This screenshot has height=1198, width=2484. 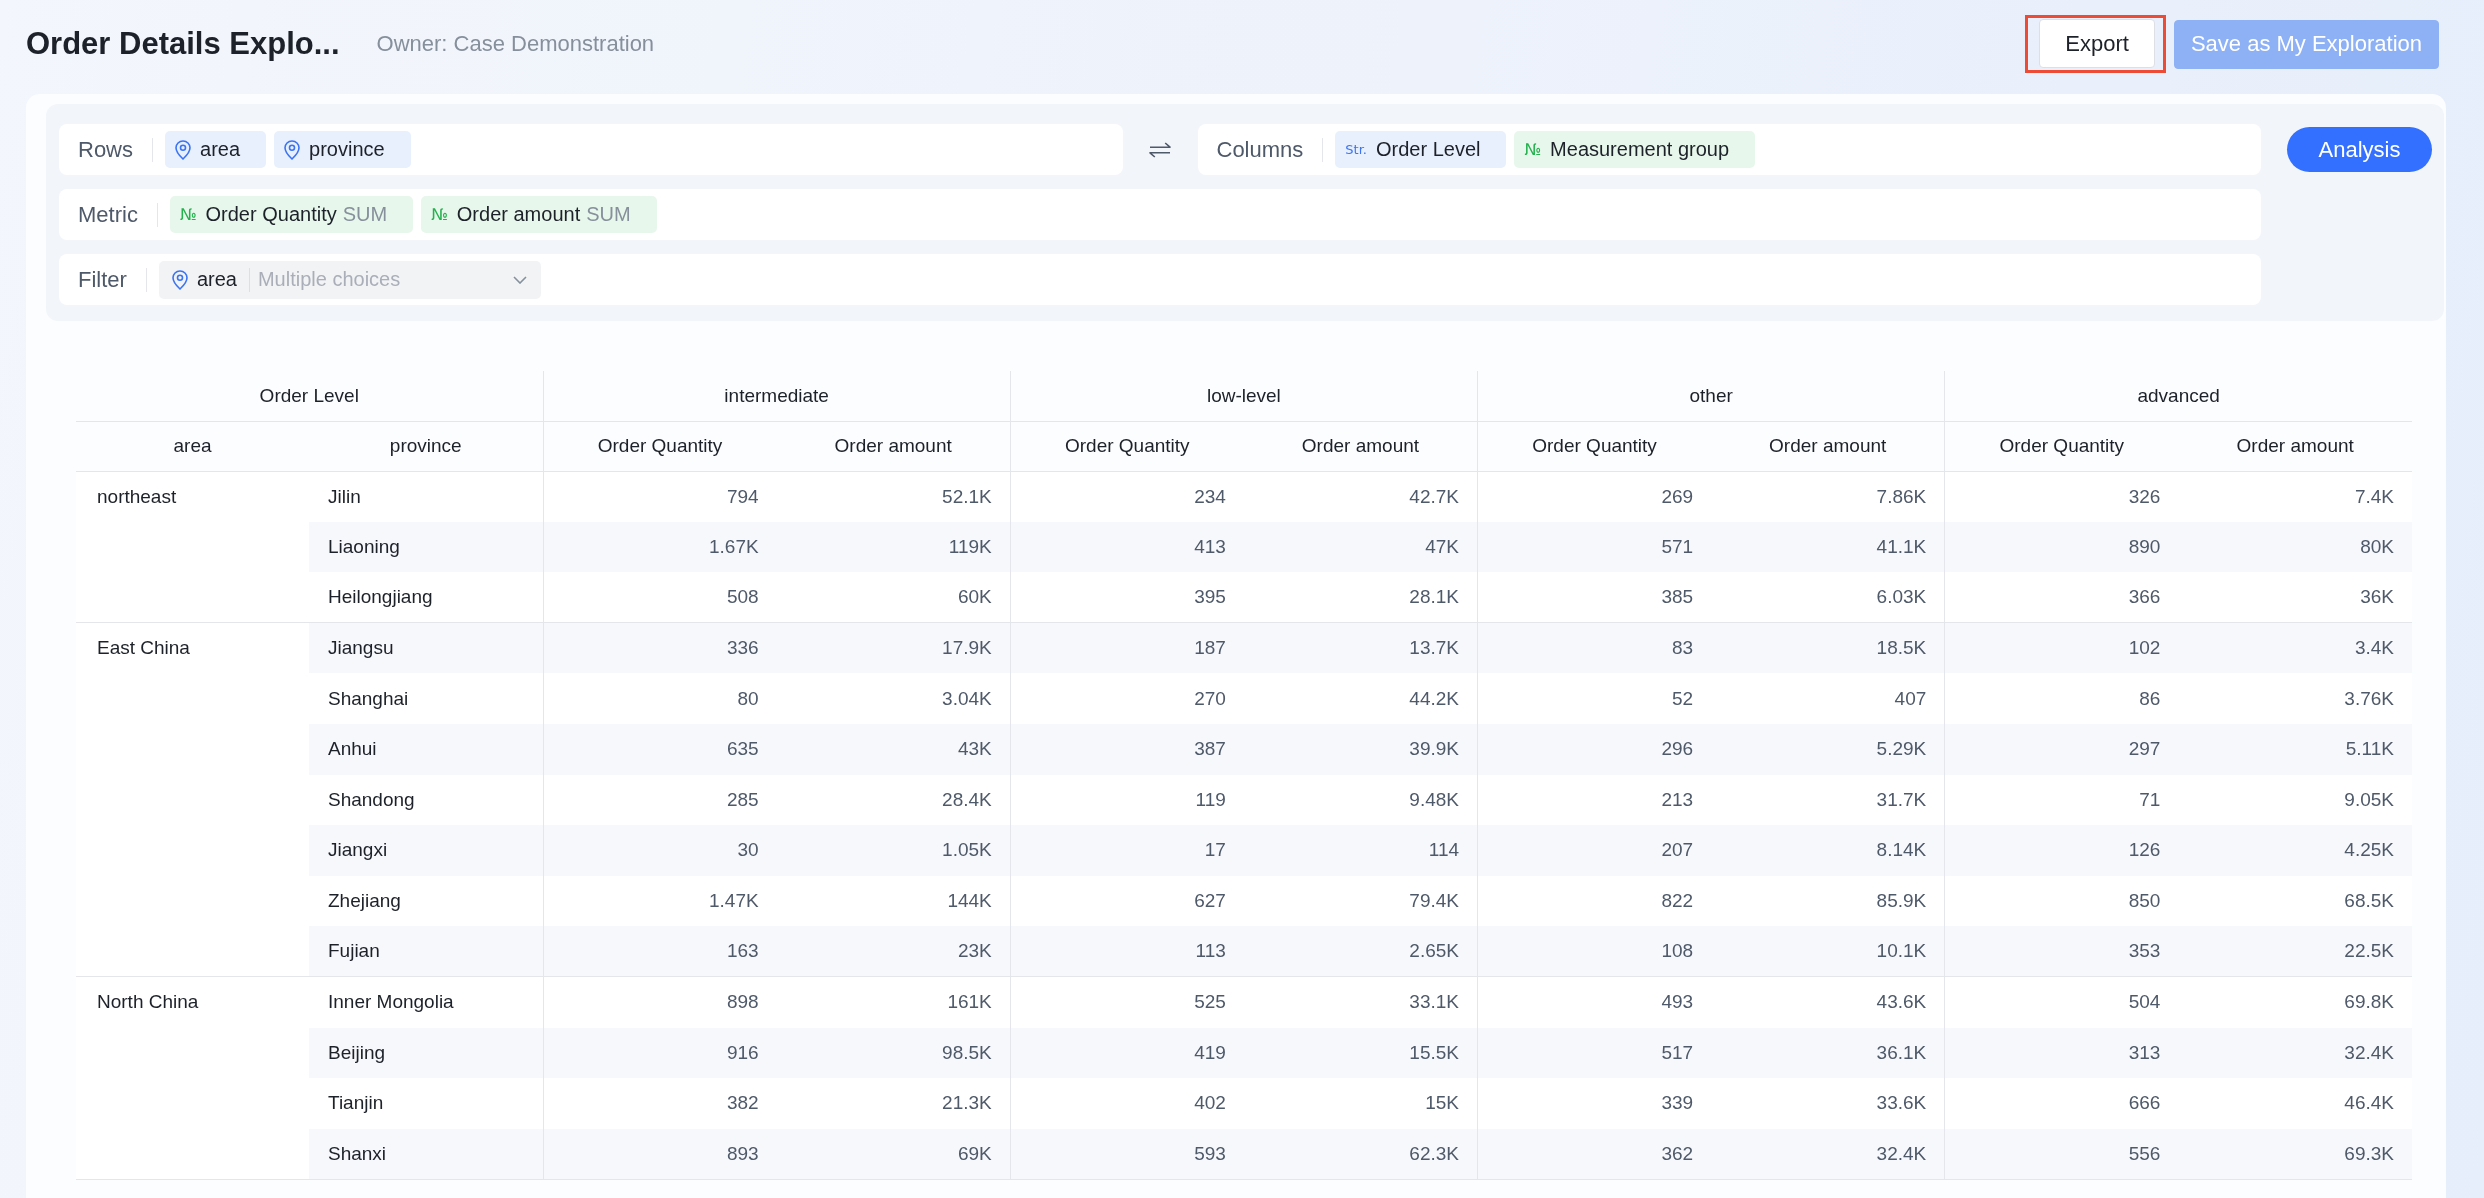 I want to click on value-cell: 234, so click(x=1127, y=496).